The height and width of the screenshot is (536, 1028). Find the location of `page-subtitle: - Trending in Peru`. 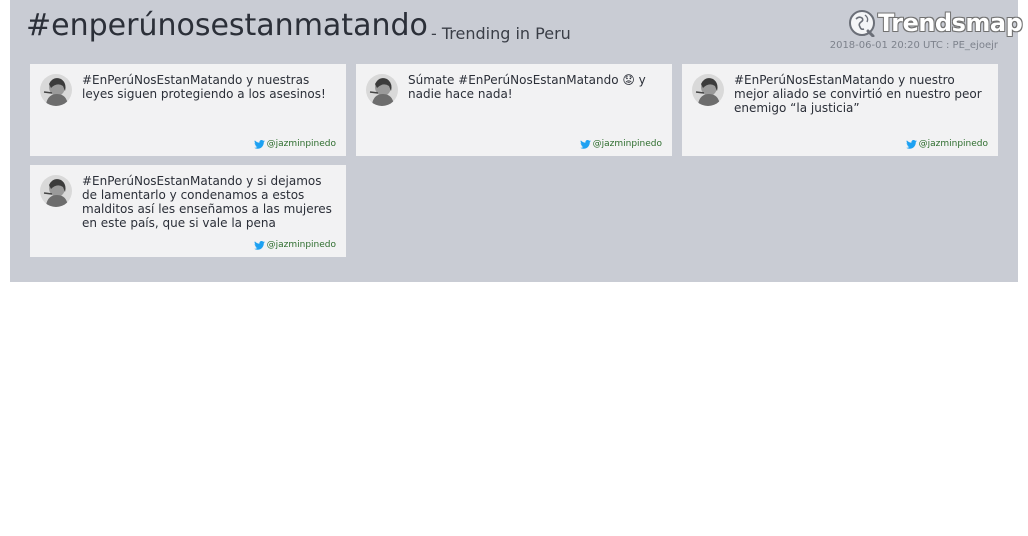

page-subtitle: - Trending in Peru is located at coordinates (501, 33).